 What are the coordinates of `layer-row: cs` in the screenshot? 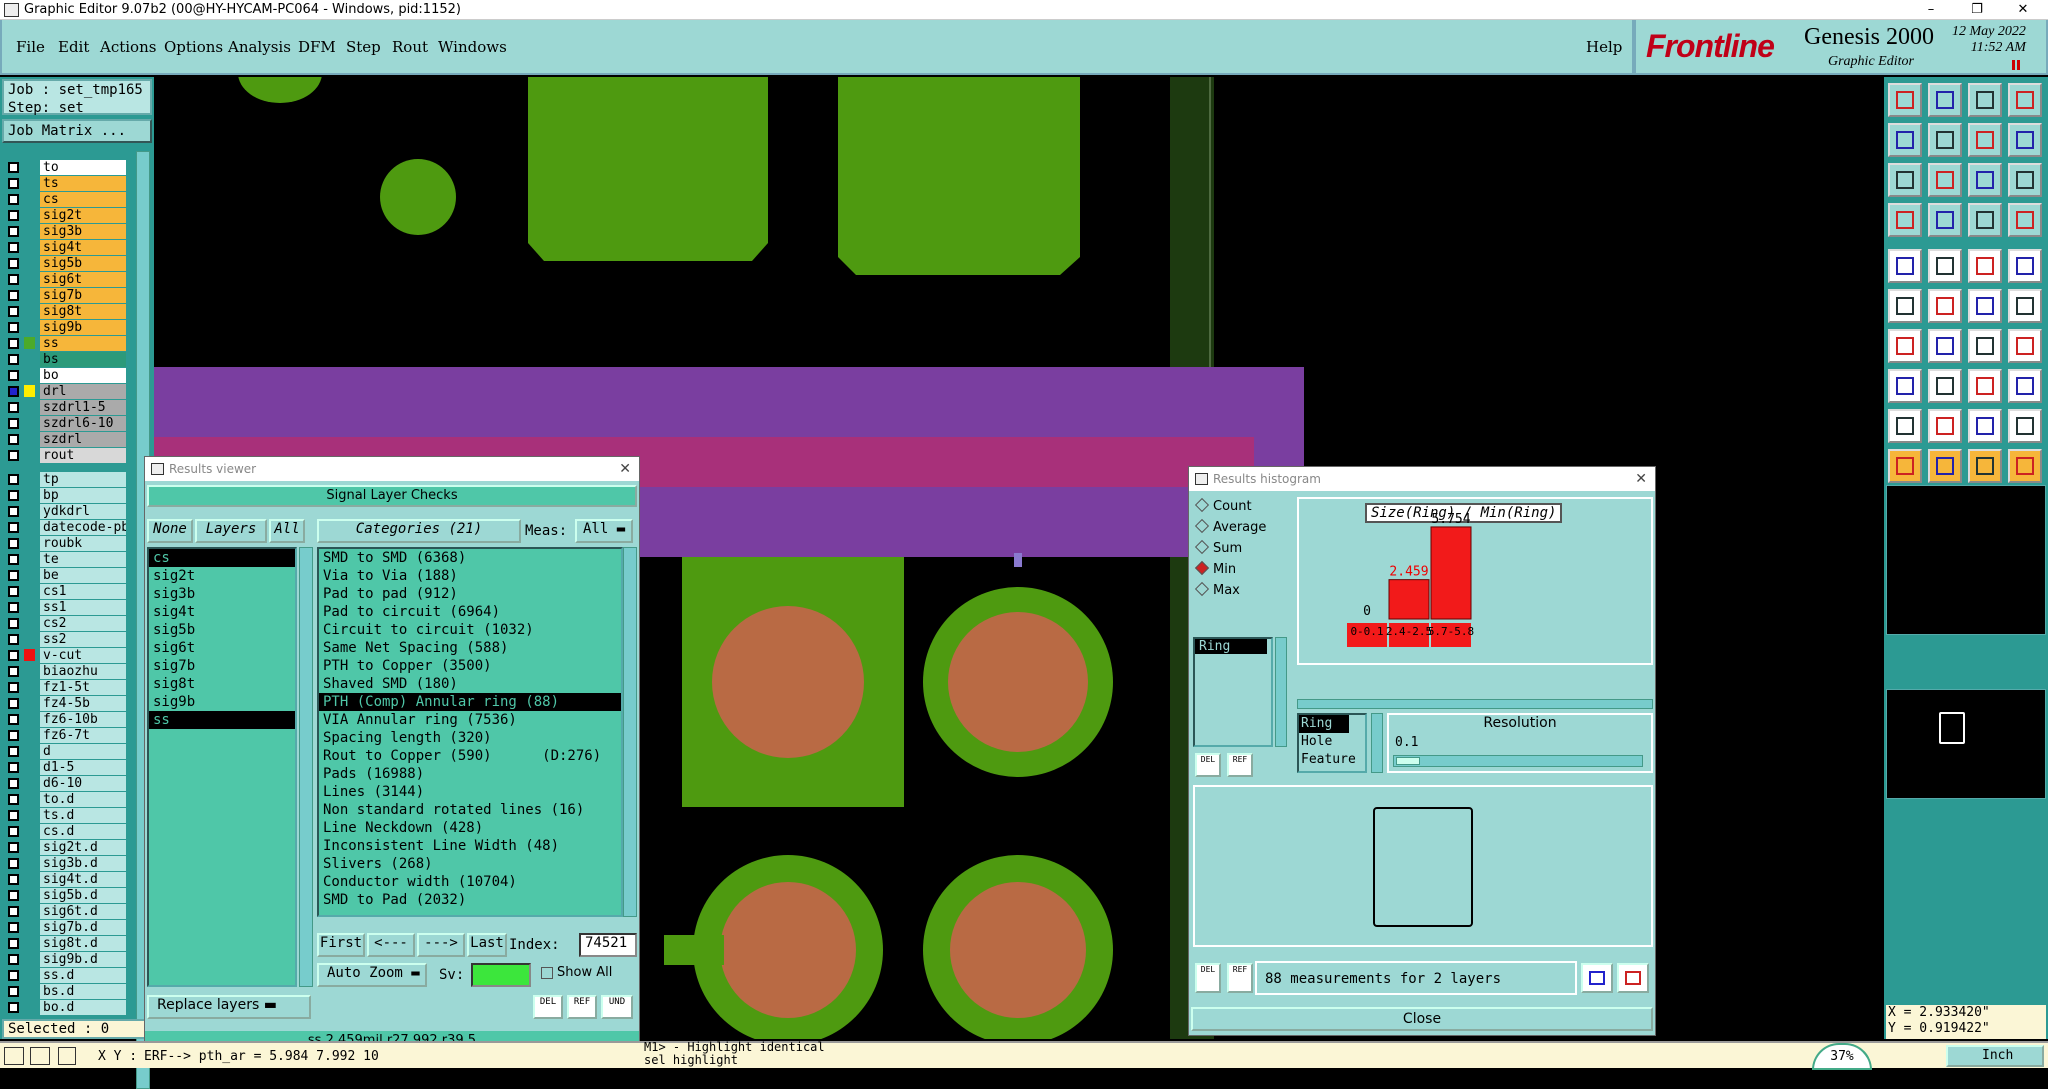 It's located at (66, 199).